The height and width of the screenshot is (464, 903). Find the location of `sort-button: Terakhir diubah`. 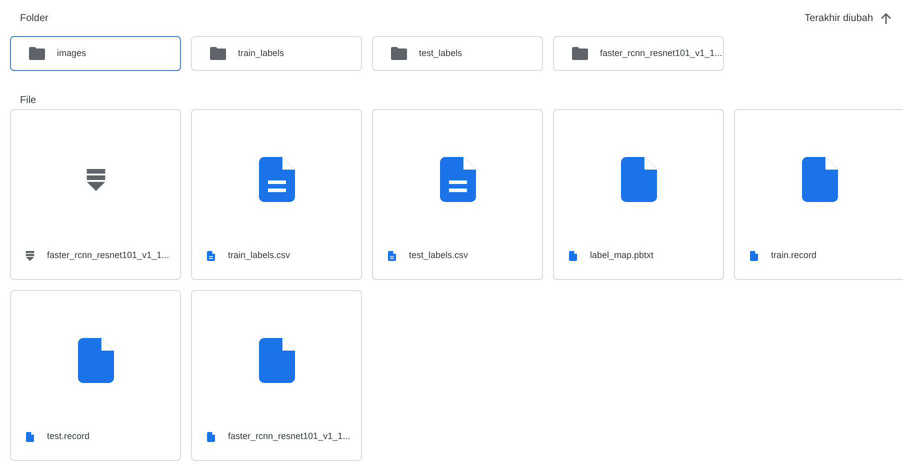

sort-button: Terakhir diubah is located at coordinates (847, 18).